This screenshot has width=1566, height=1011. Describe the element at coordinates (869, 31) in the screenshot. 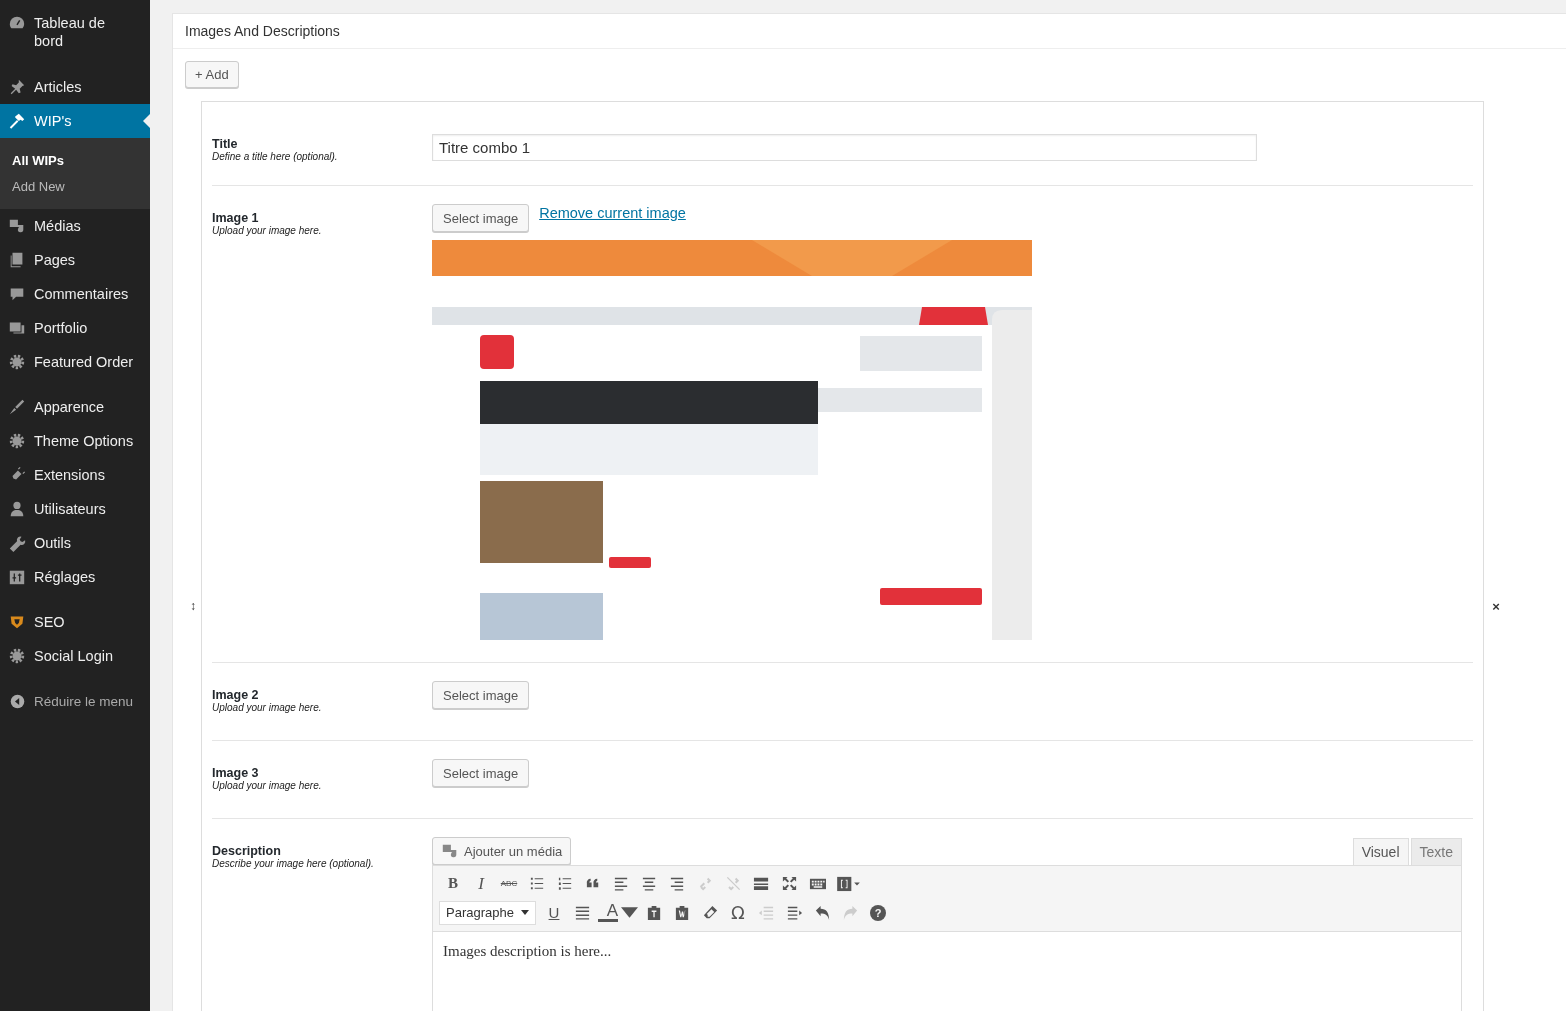

I see `panel-title: Images And Descriptions` at that location.